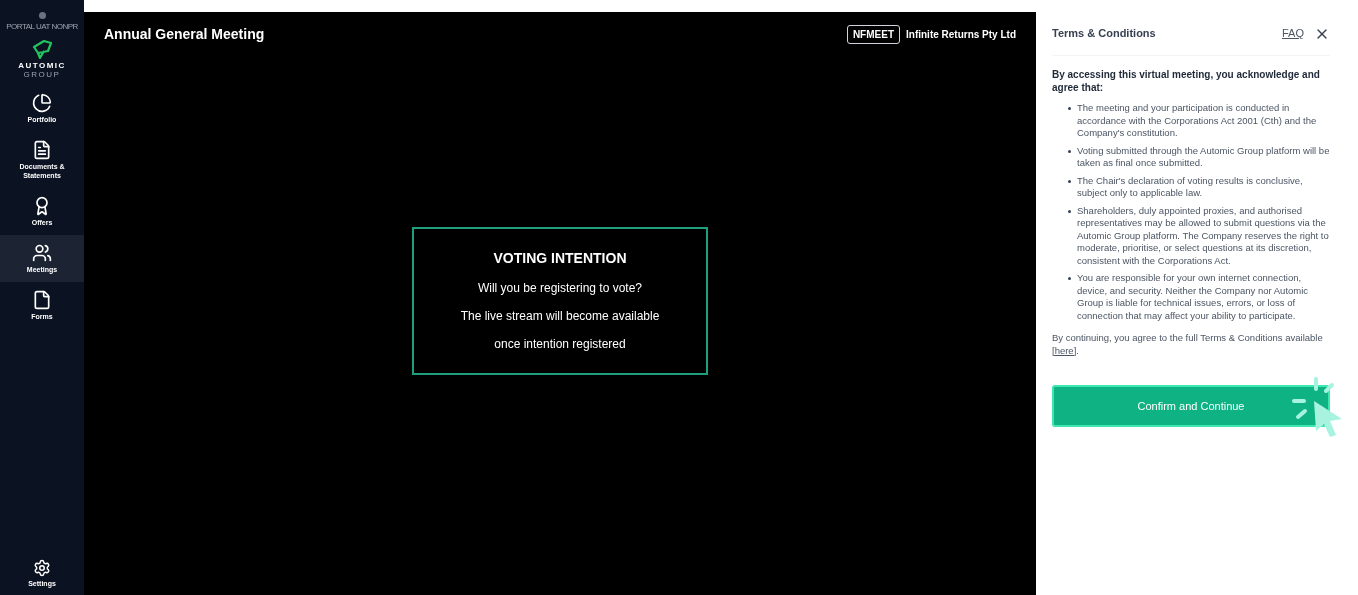 Image resolution: width=1358 pixels, height=595 pixels. I want to click on terms-item: You are responsible for your own internet connection, device, and security. Neither the Company nor Automic Group is liable for technical issues, errors, or loss of connection that may affect your ability to participate., so click(1193, 297).